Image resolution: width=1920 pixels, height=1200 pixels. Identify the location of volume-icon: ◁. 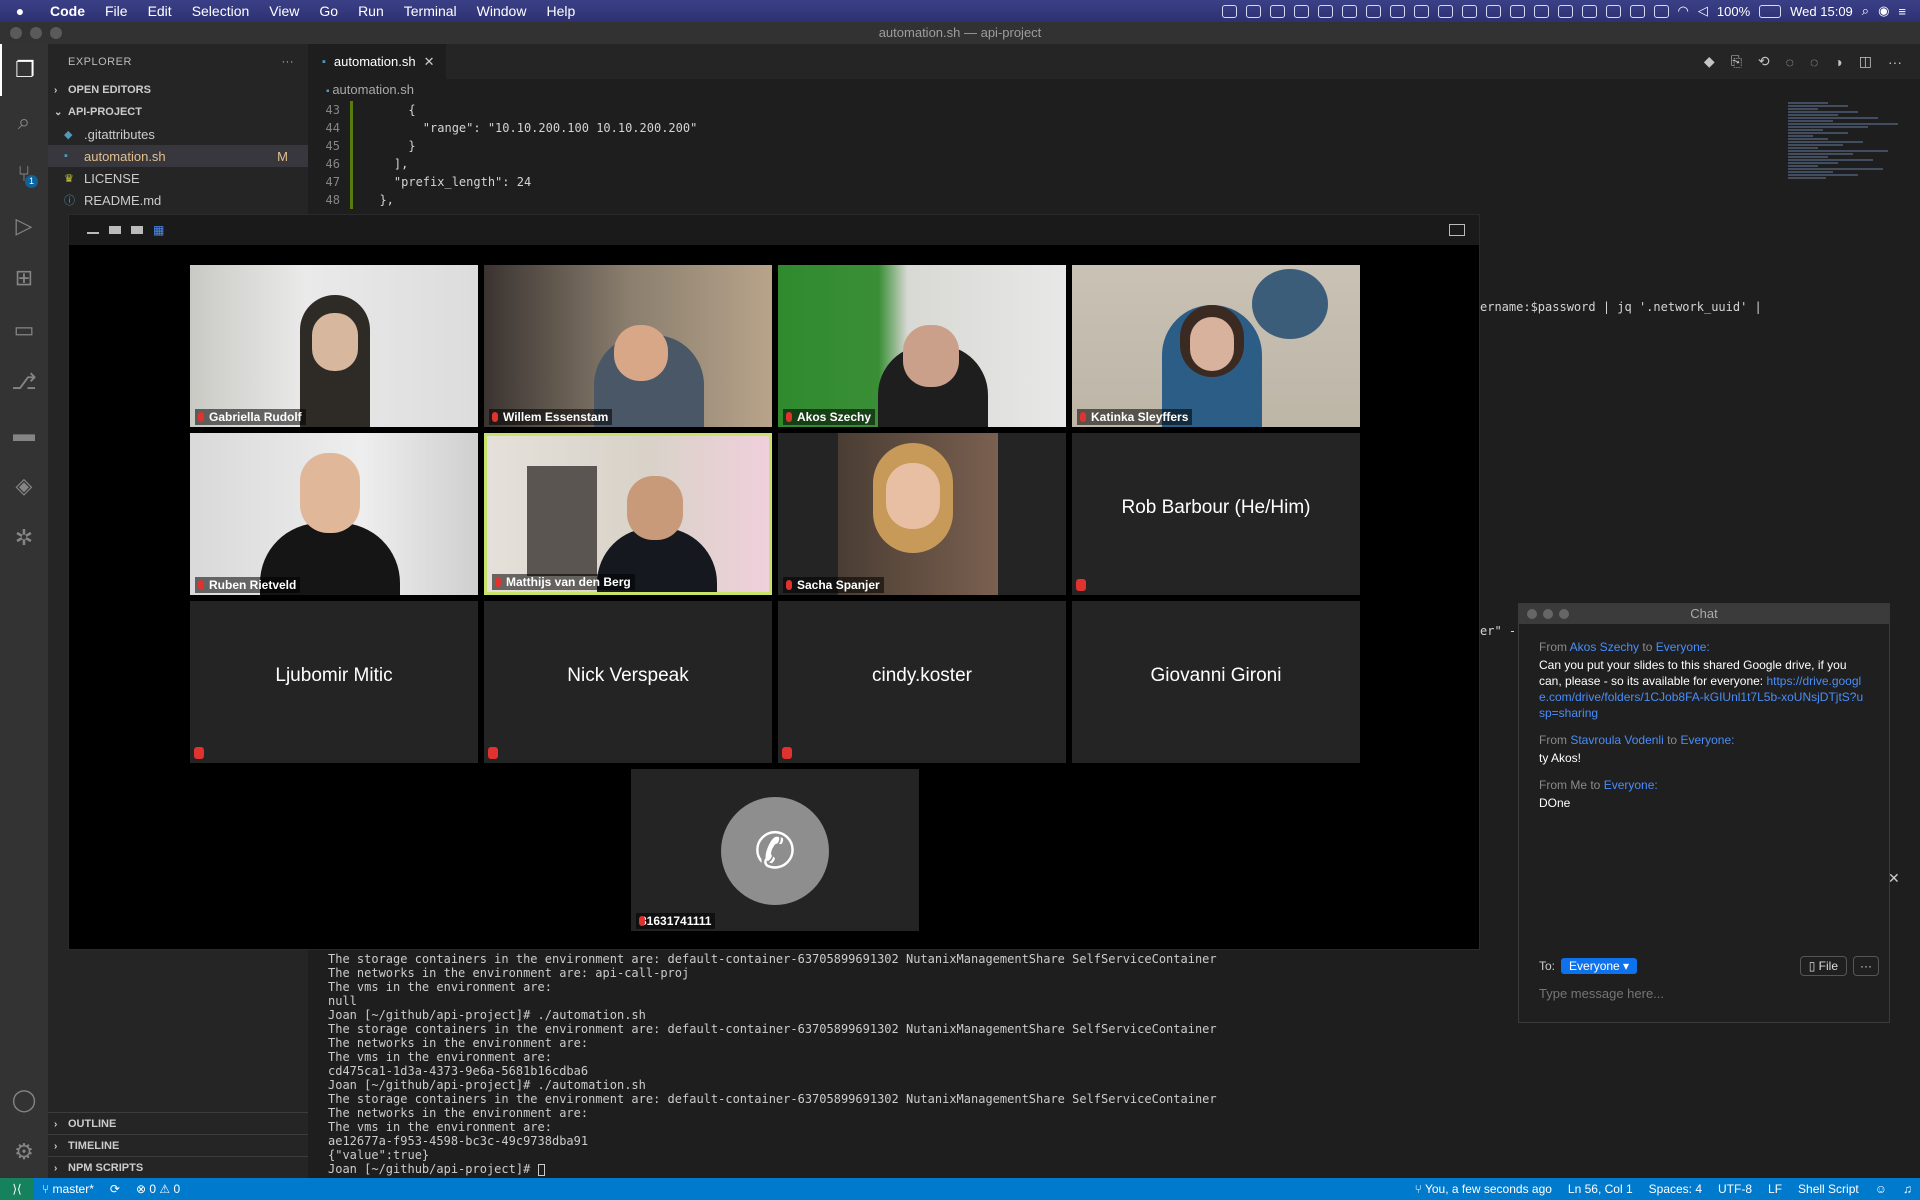
(1703, 11).